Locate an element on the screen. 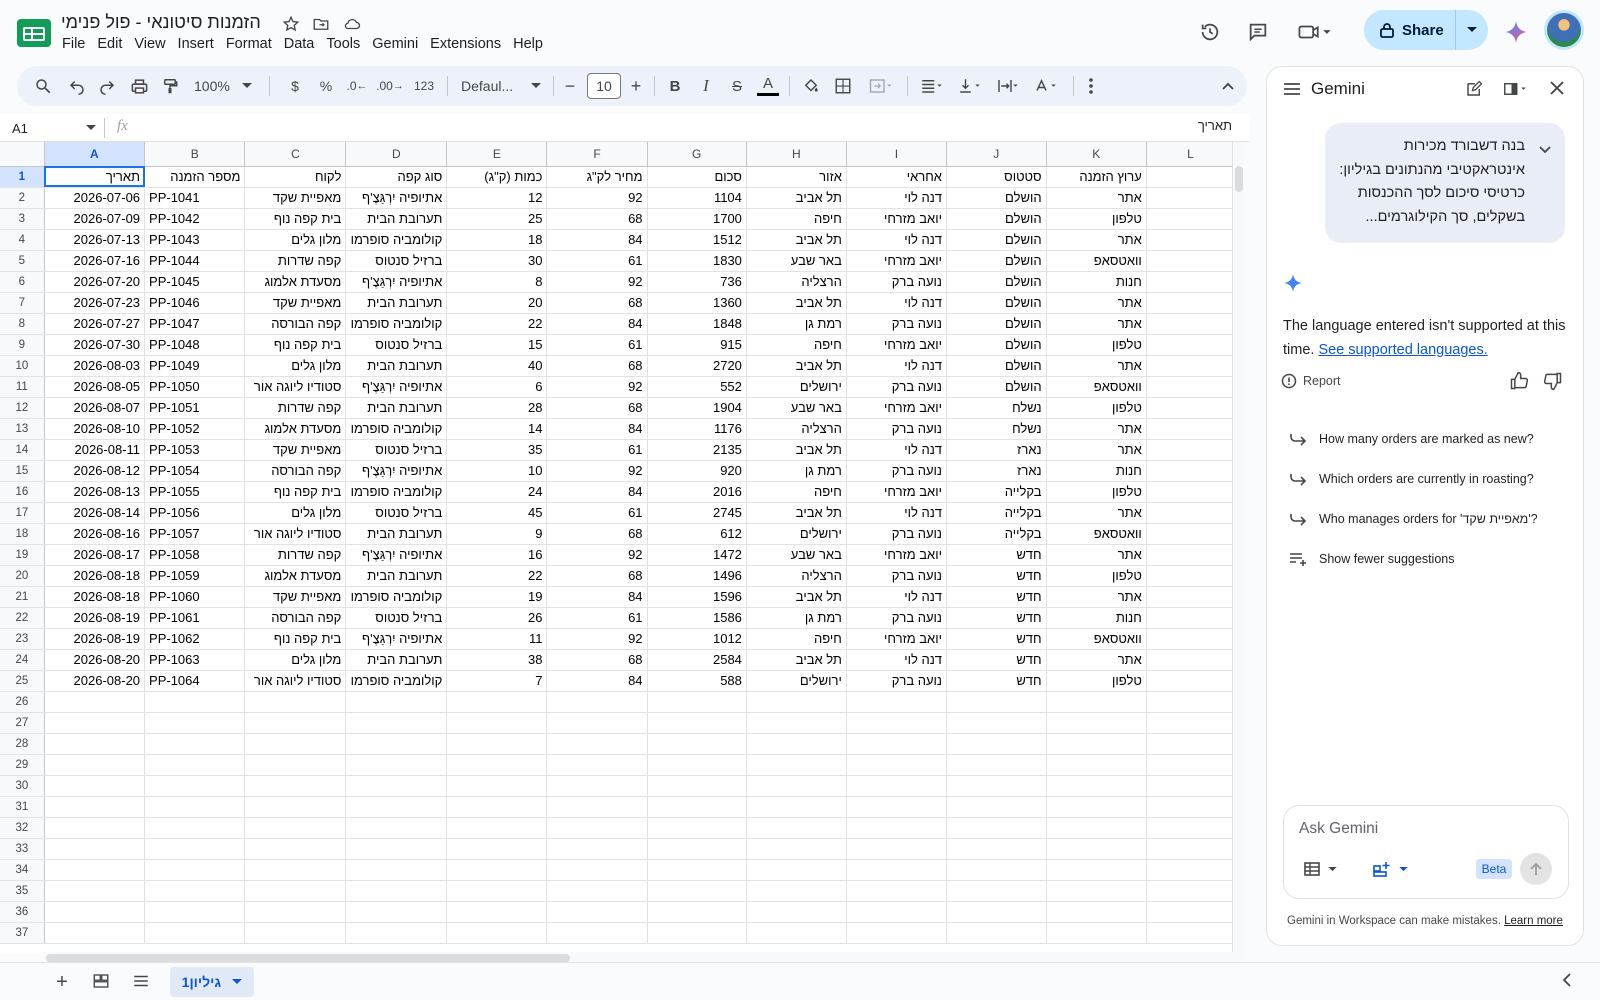 The image size is (1600, 1000). cell: טלפון is located at coordinates (1096, 219).